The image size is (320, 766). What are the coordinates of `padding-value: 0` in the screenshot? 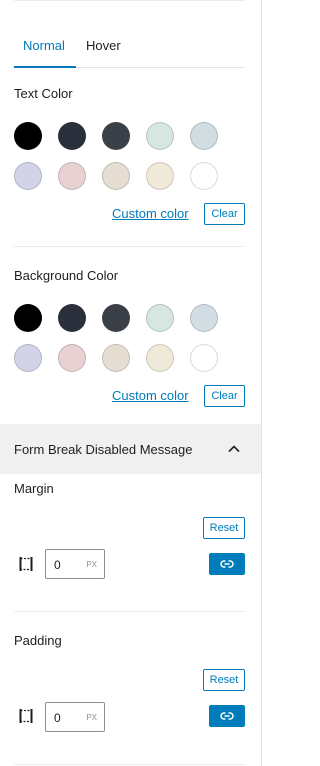 It's located at (57, 718).